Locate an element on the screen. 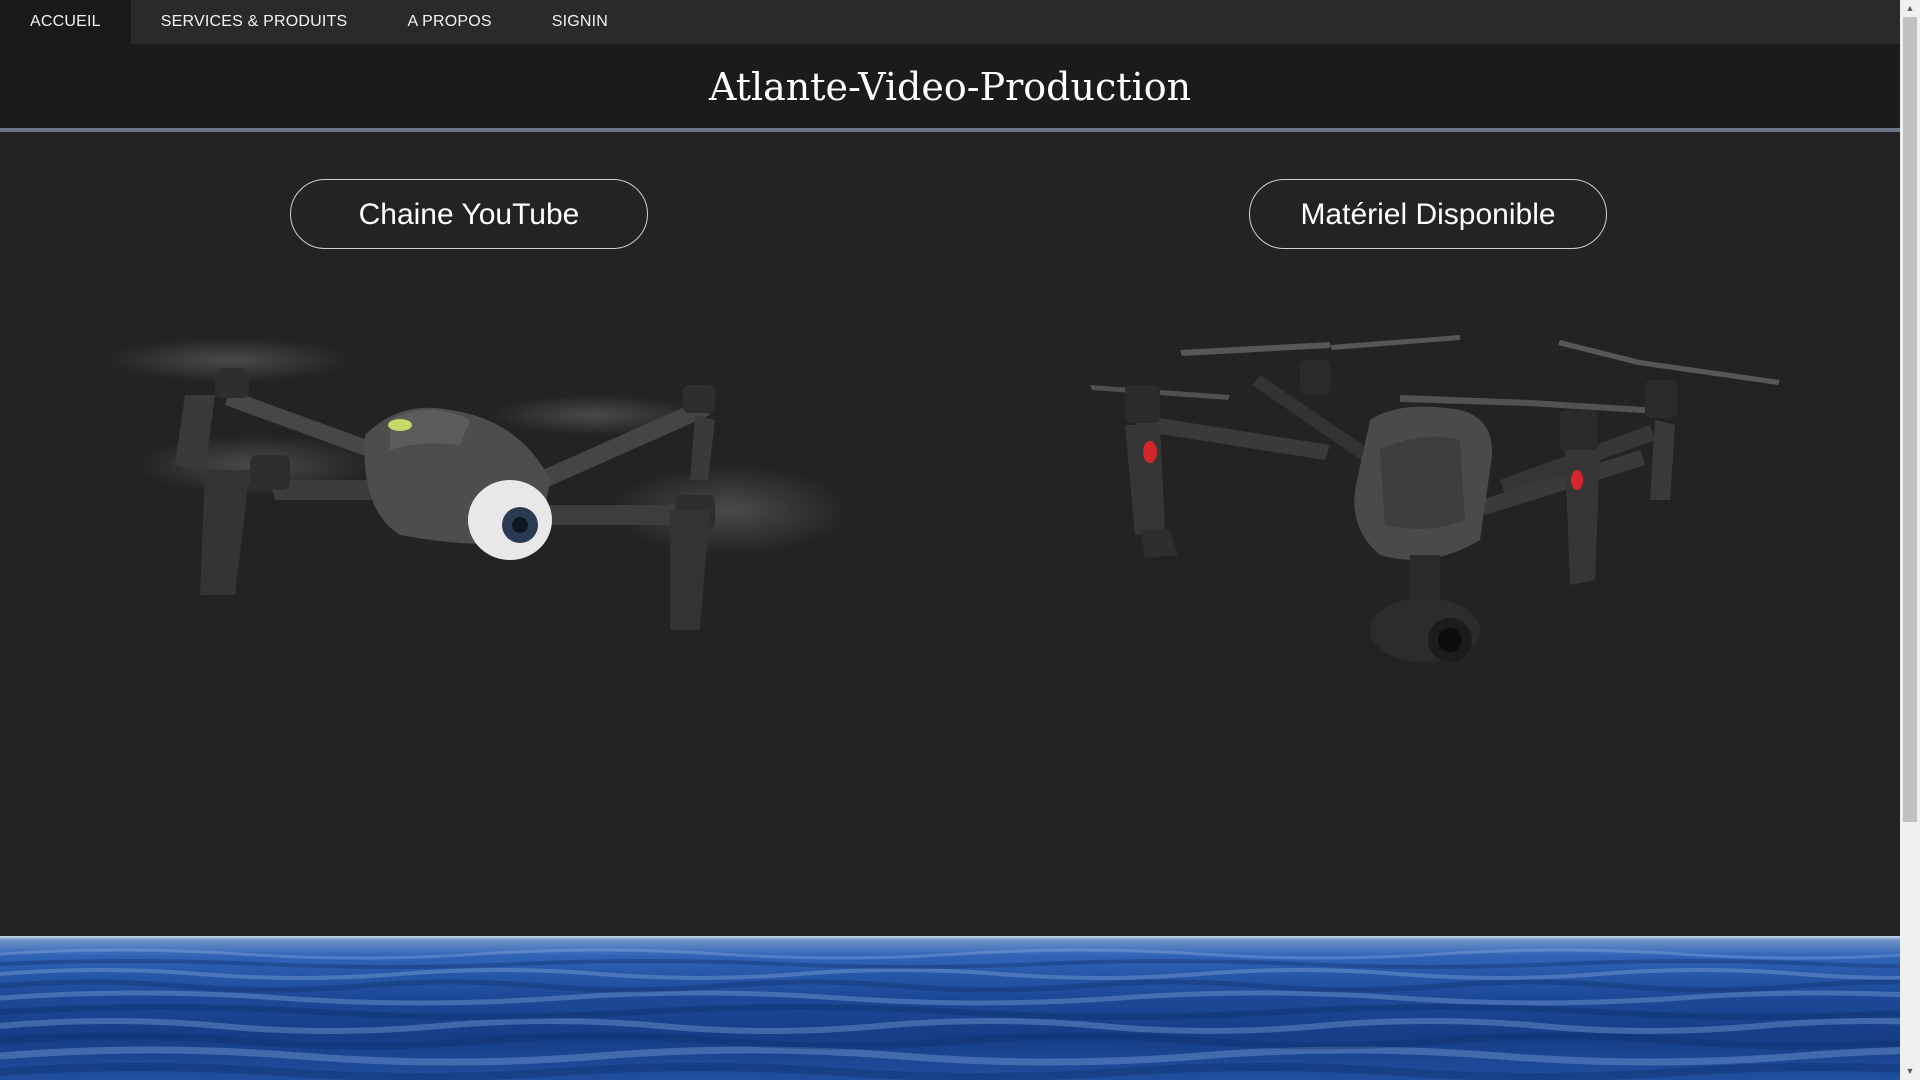  drone-right-image is located at coordinates (1435, 498).